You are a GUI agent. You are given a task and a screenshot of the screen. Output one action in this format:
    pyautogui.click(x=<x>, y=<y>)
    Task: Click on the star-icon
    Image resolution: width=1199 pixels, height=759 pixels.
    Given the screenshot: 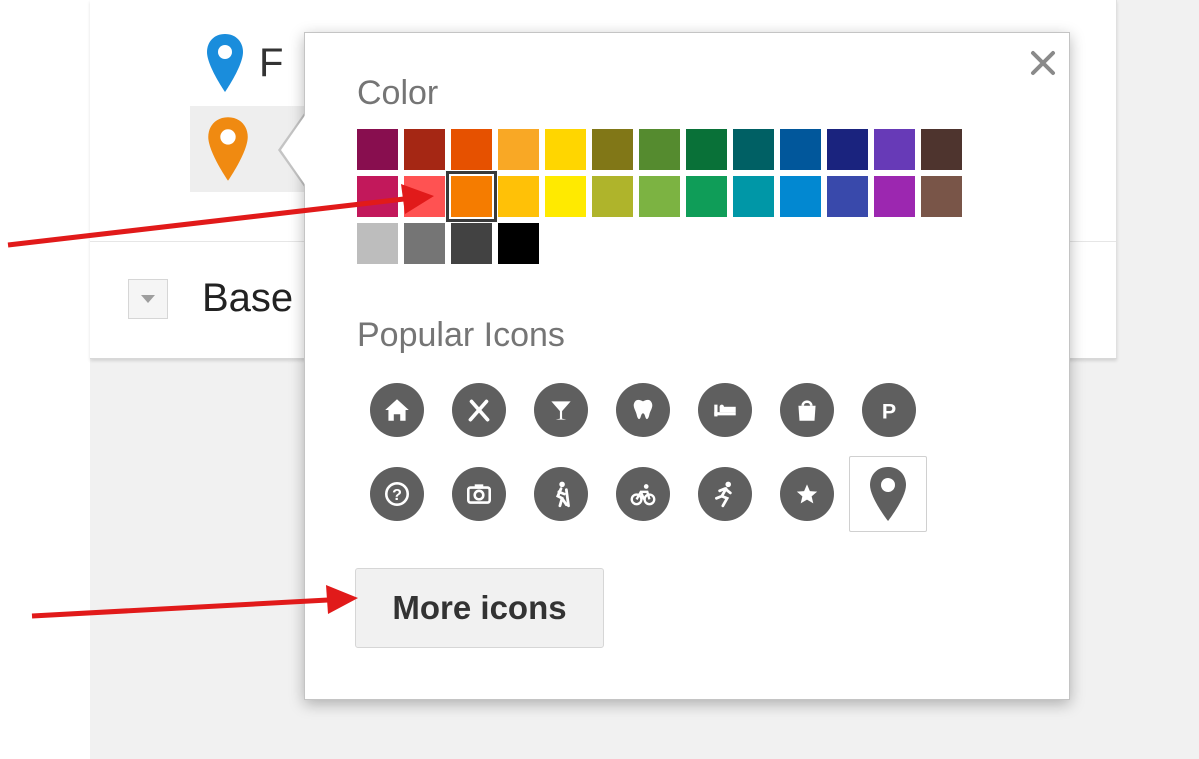 What is the action you would take?
    pyautogui.click(x=807, y=494)
    